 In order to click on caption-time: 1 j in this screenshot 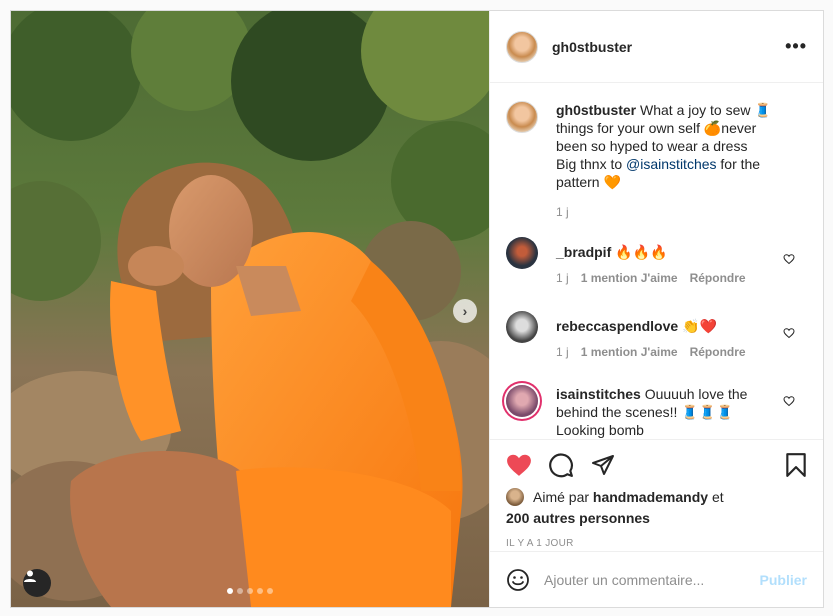, I will do `click(562, 212)`.